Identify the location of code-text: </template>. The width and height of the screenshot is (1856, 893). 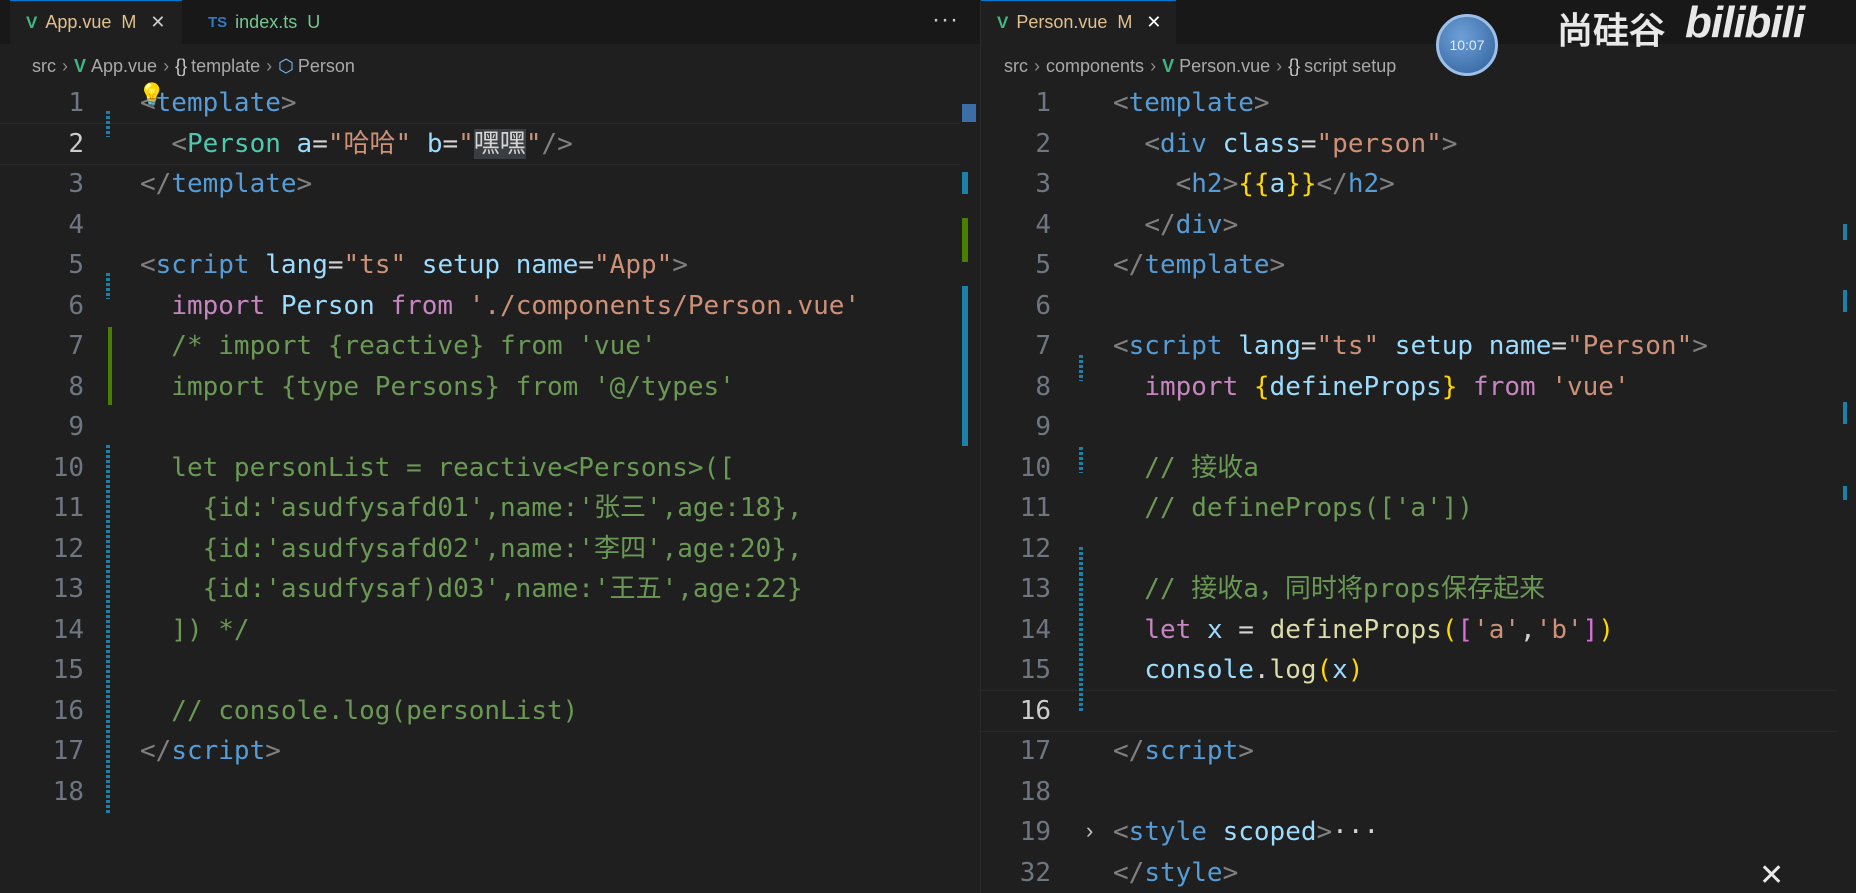
(1199, 265).